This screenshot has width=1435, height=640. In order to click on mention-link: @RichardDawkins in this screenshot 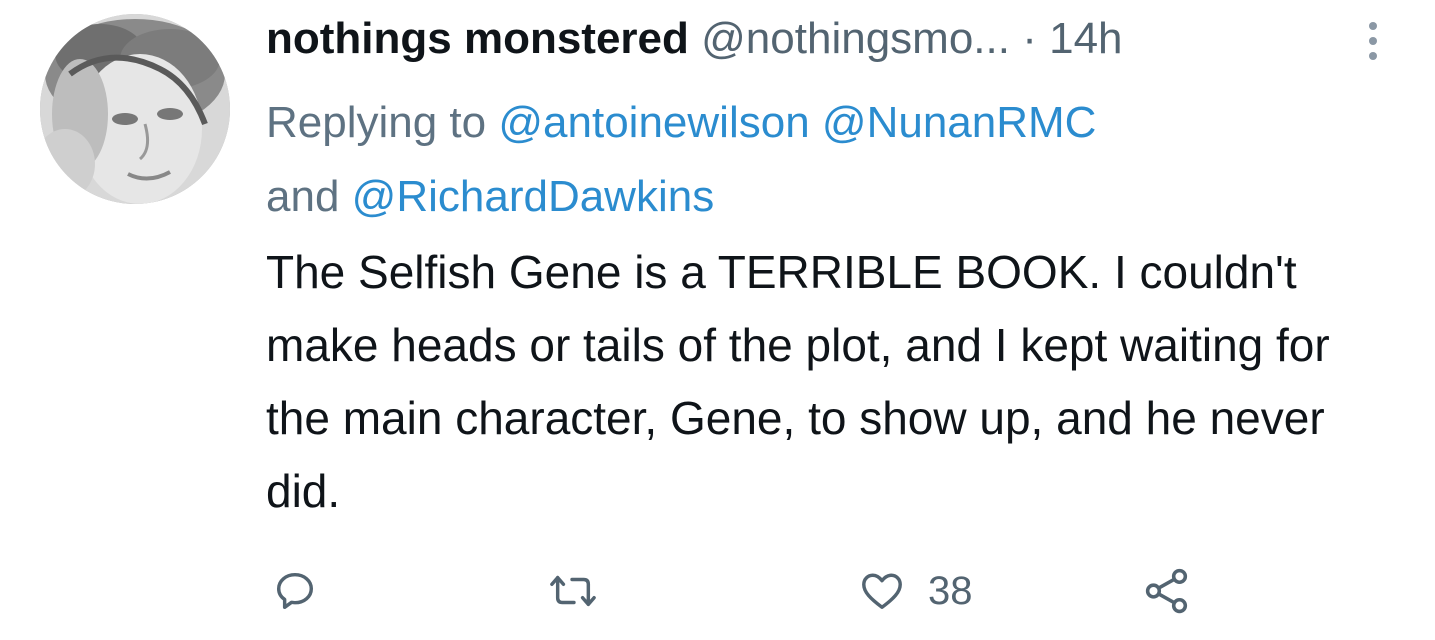, I will do `click(533, 196)`.